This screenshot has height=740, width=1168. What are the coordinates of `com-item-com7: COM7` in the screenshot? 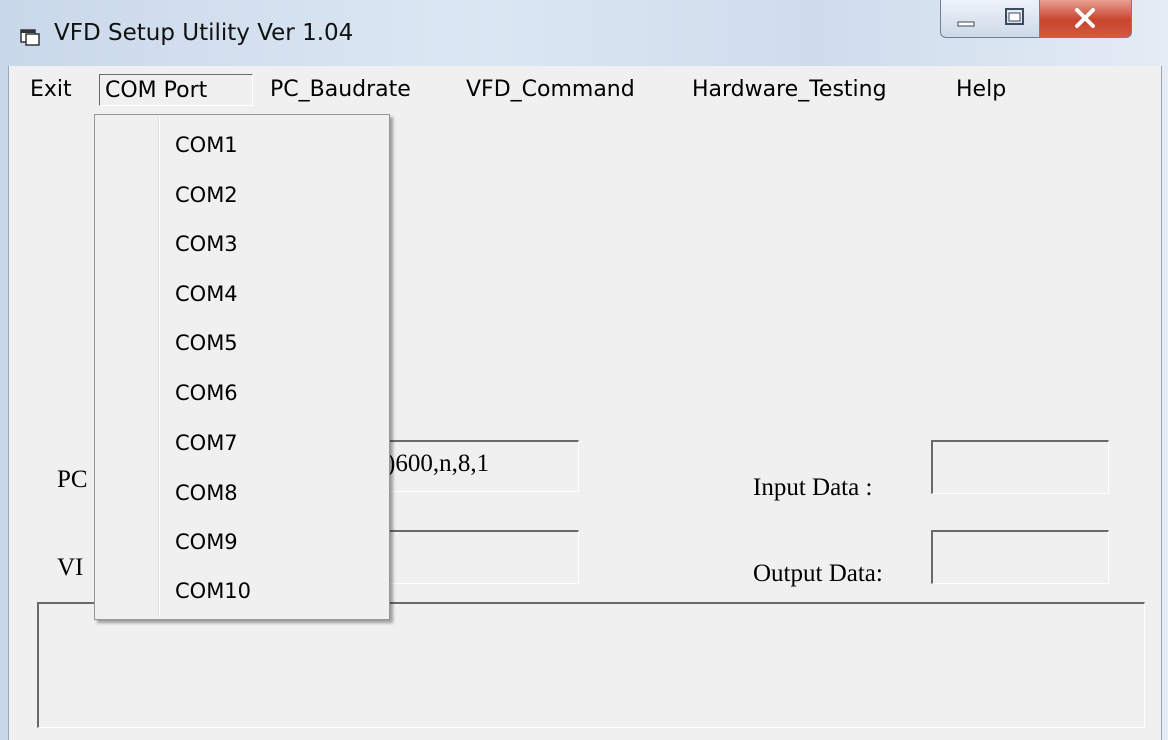 It's located at (242, 443).